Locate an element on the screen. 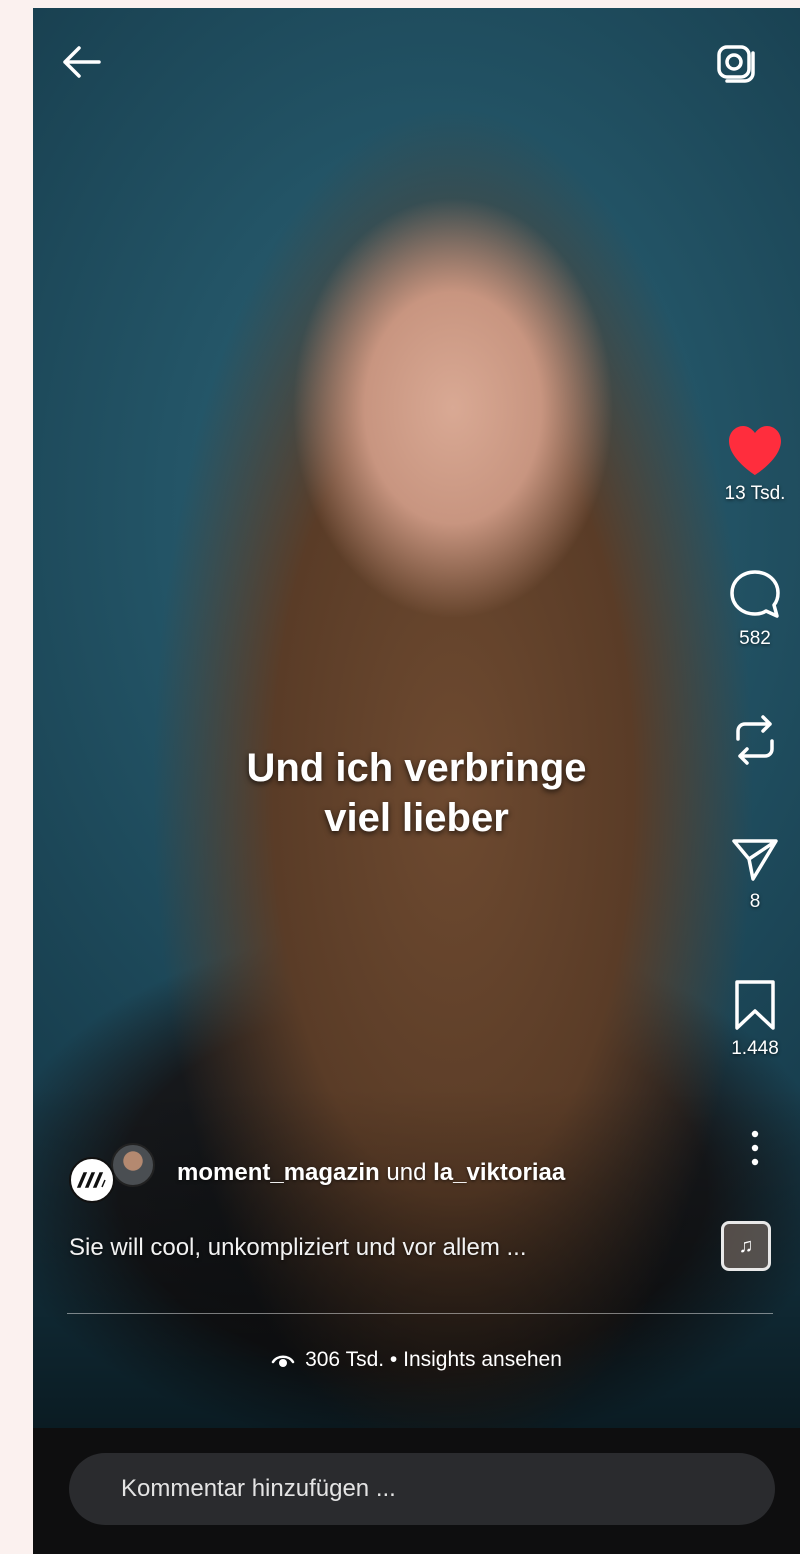  share-button: 8 is located at coordinates (755, 873).